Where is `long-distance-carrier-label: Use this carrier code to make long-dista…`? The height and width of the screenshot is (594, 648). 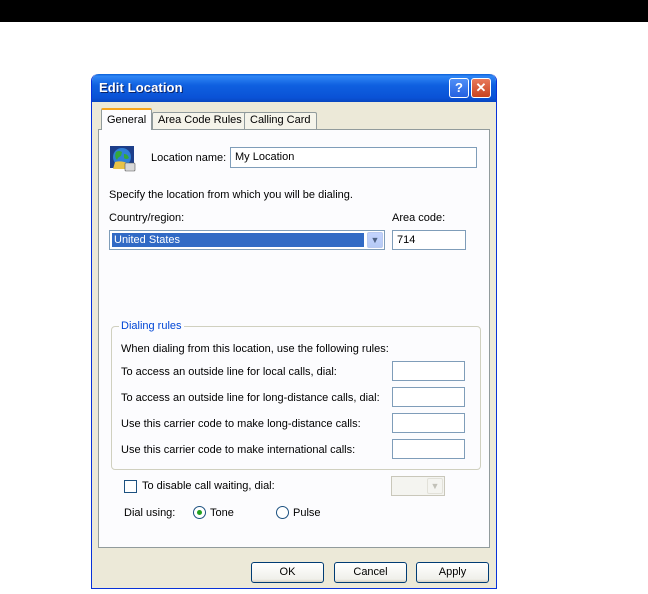 long-distance-carrier-label: Use this carrier code to make long-dista… is located at coordinates (241, 424).